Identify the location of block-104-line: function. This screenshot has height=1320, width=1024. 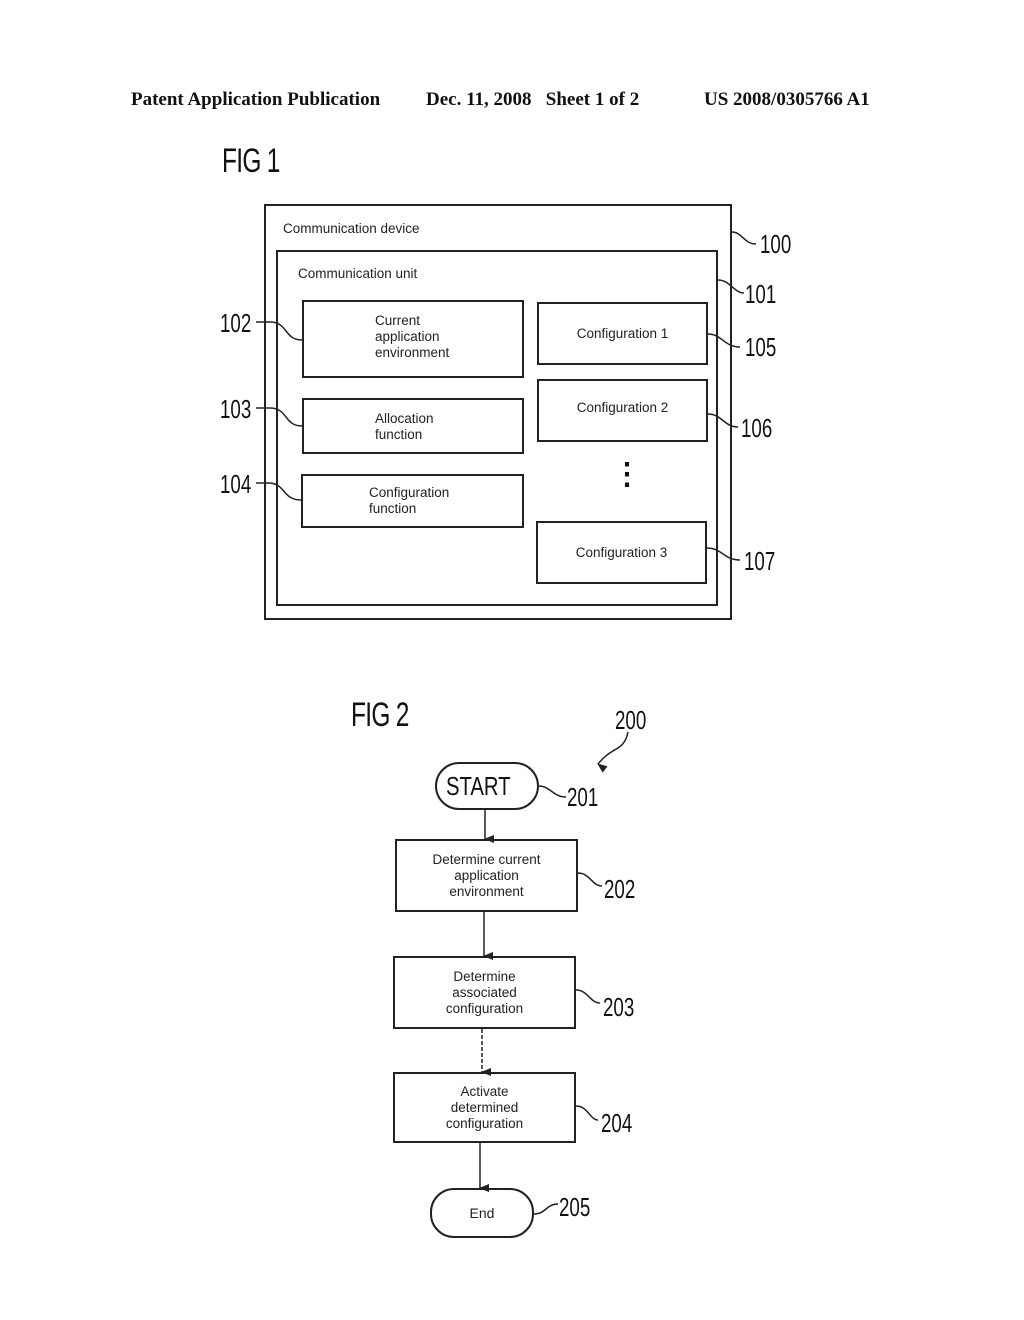
(393, 508).